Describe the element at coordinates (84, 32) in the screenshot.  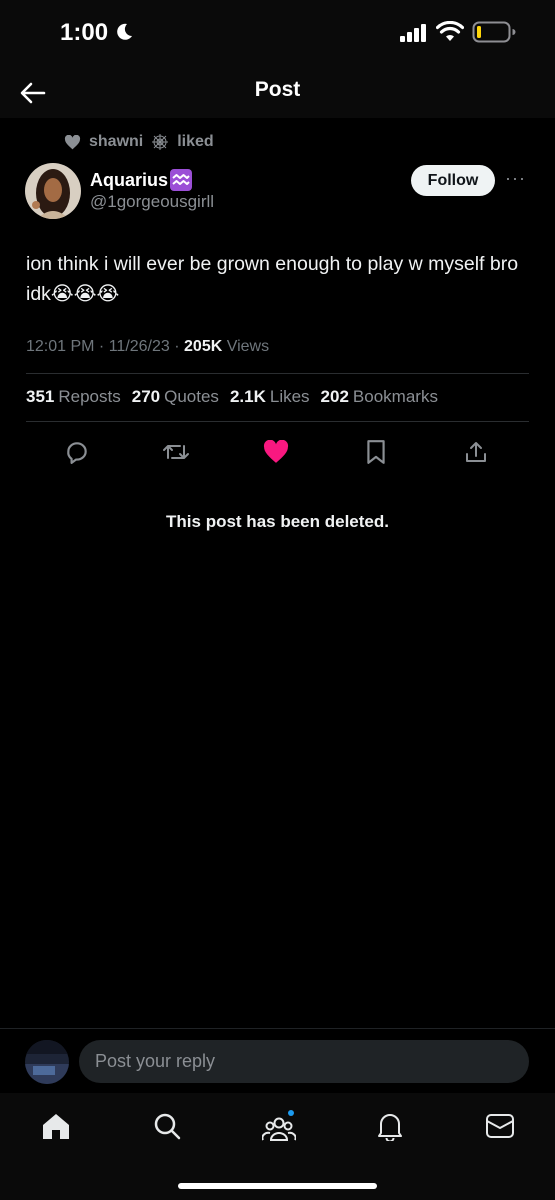
I see `status-time: 1:00` at that location.